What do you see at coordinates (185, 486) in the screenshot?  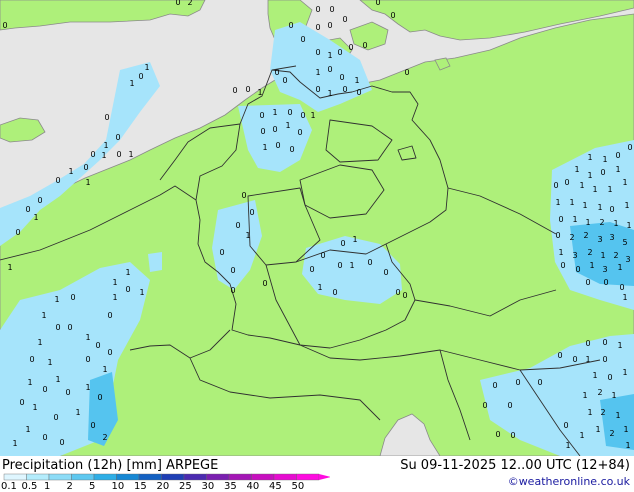 I see `scale-tick-label: 25` at bounding box center [185, 486].